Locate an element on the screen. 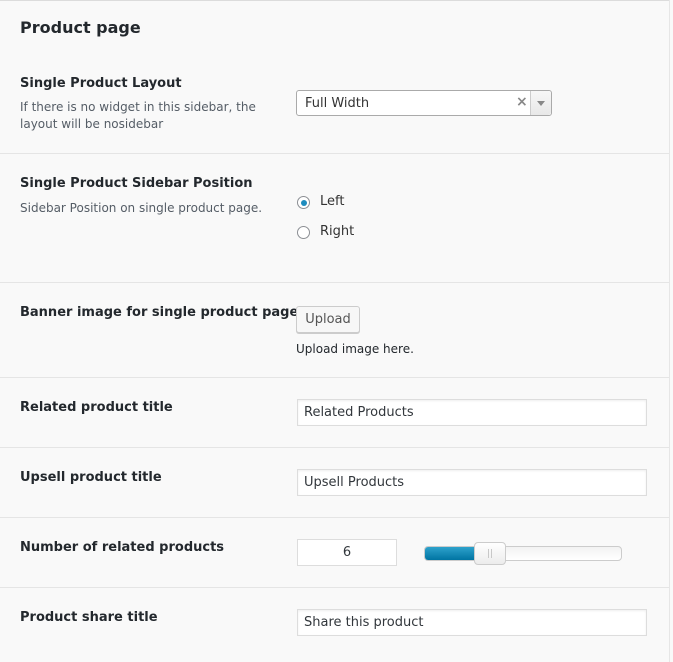 The height and width of the screenshot is (662, 673). related-product-title-input is located at coordinates (472, 412).